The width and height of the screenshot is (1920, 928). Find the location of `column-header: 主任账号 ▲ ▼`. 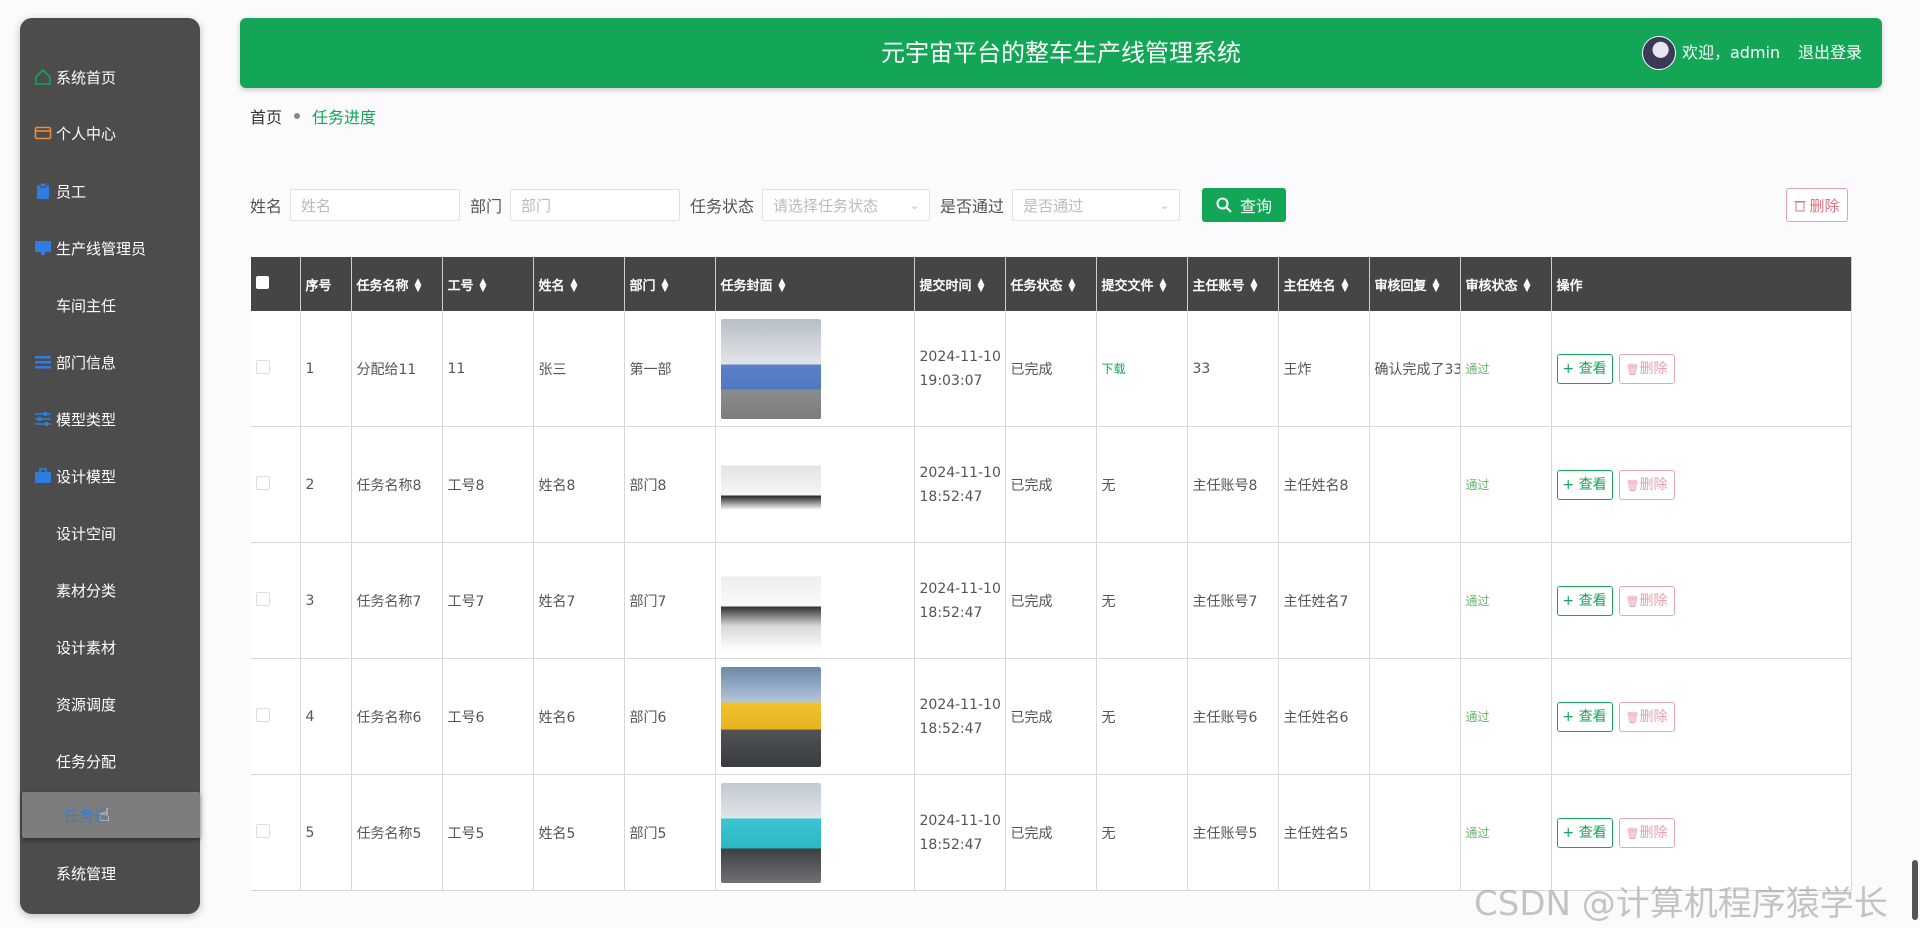

column-header: 主任账号 ▲ ▼ is located at coordinates (1233, 284).